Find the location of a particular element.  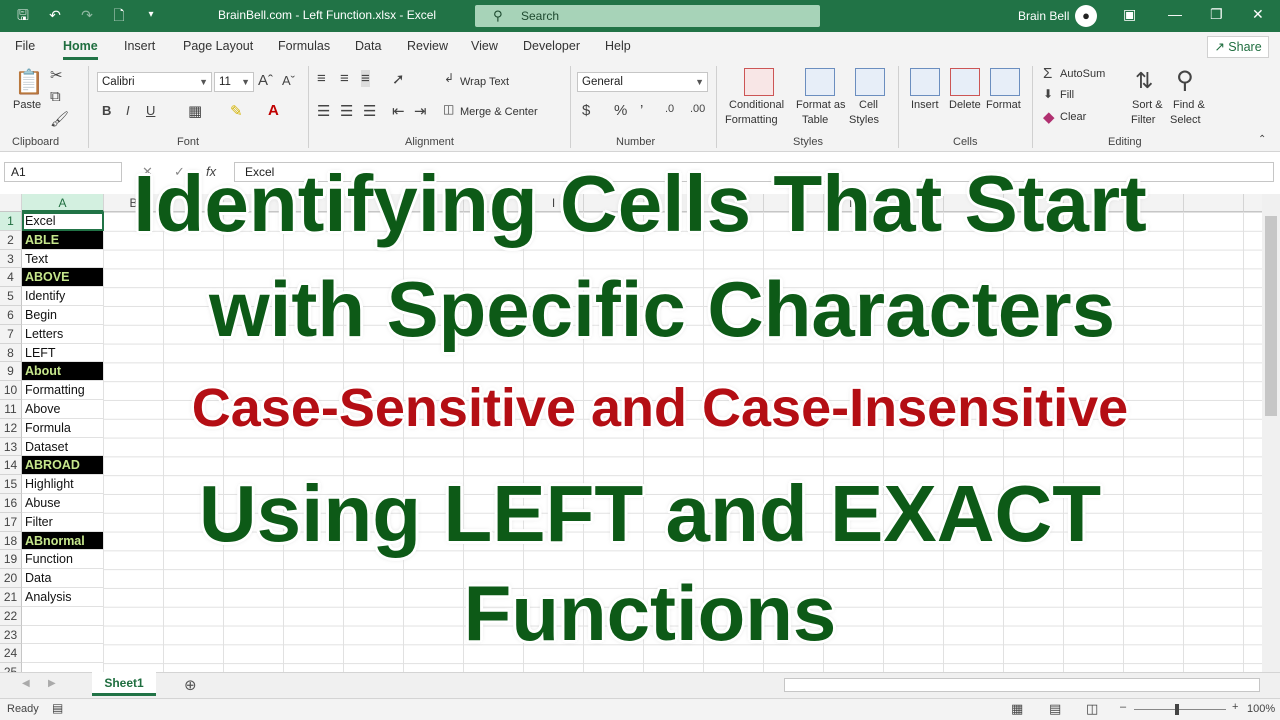

row-header: 14 is located at coordinates (11, 466).